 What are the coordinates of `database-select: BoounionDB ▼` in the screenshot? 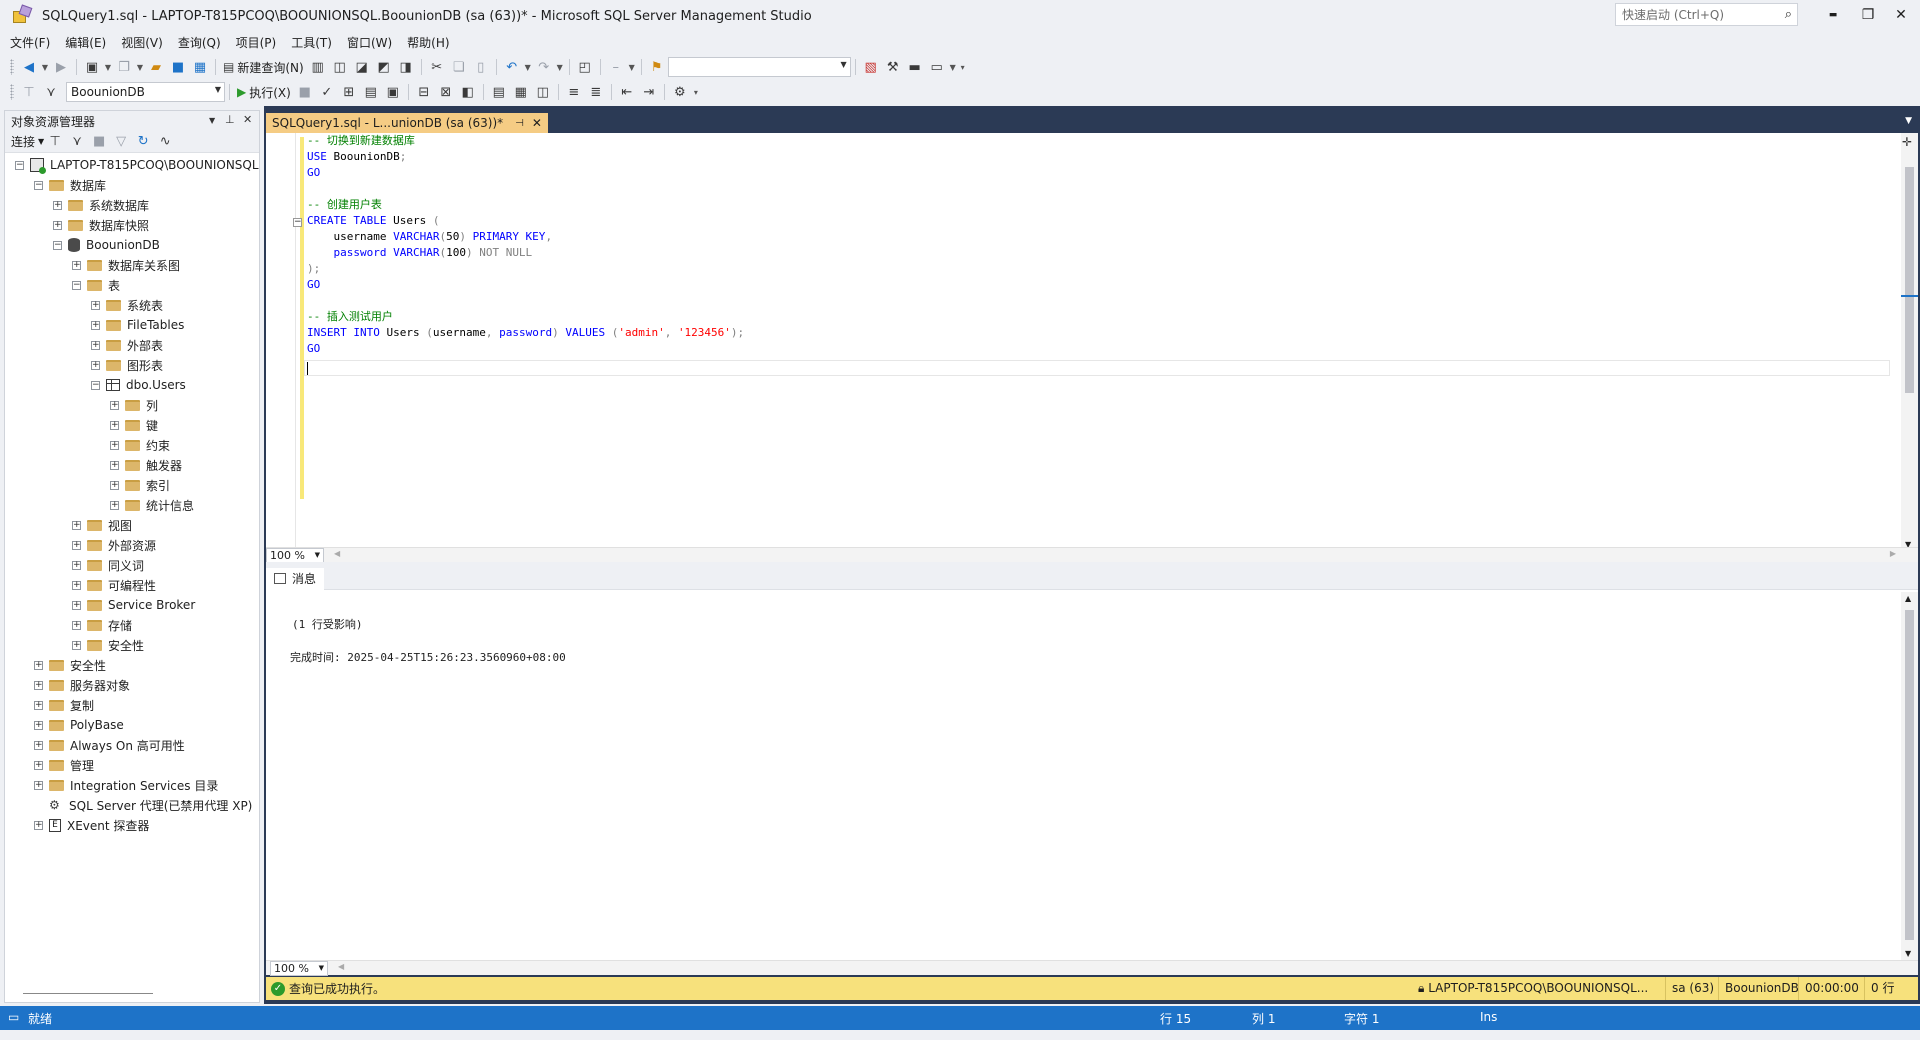 It's located at (145, 92).